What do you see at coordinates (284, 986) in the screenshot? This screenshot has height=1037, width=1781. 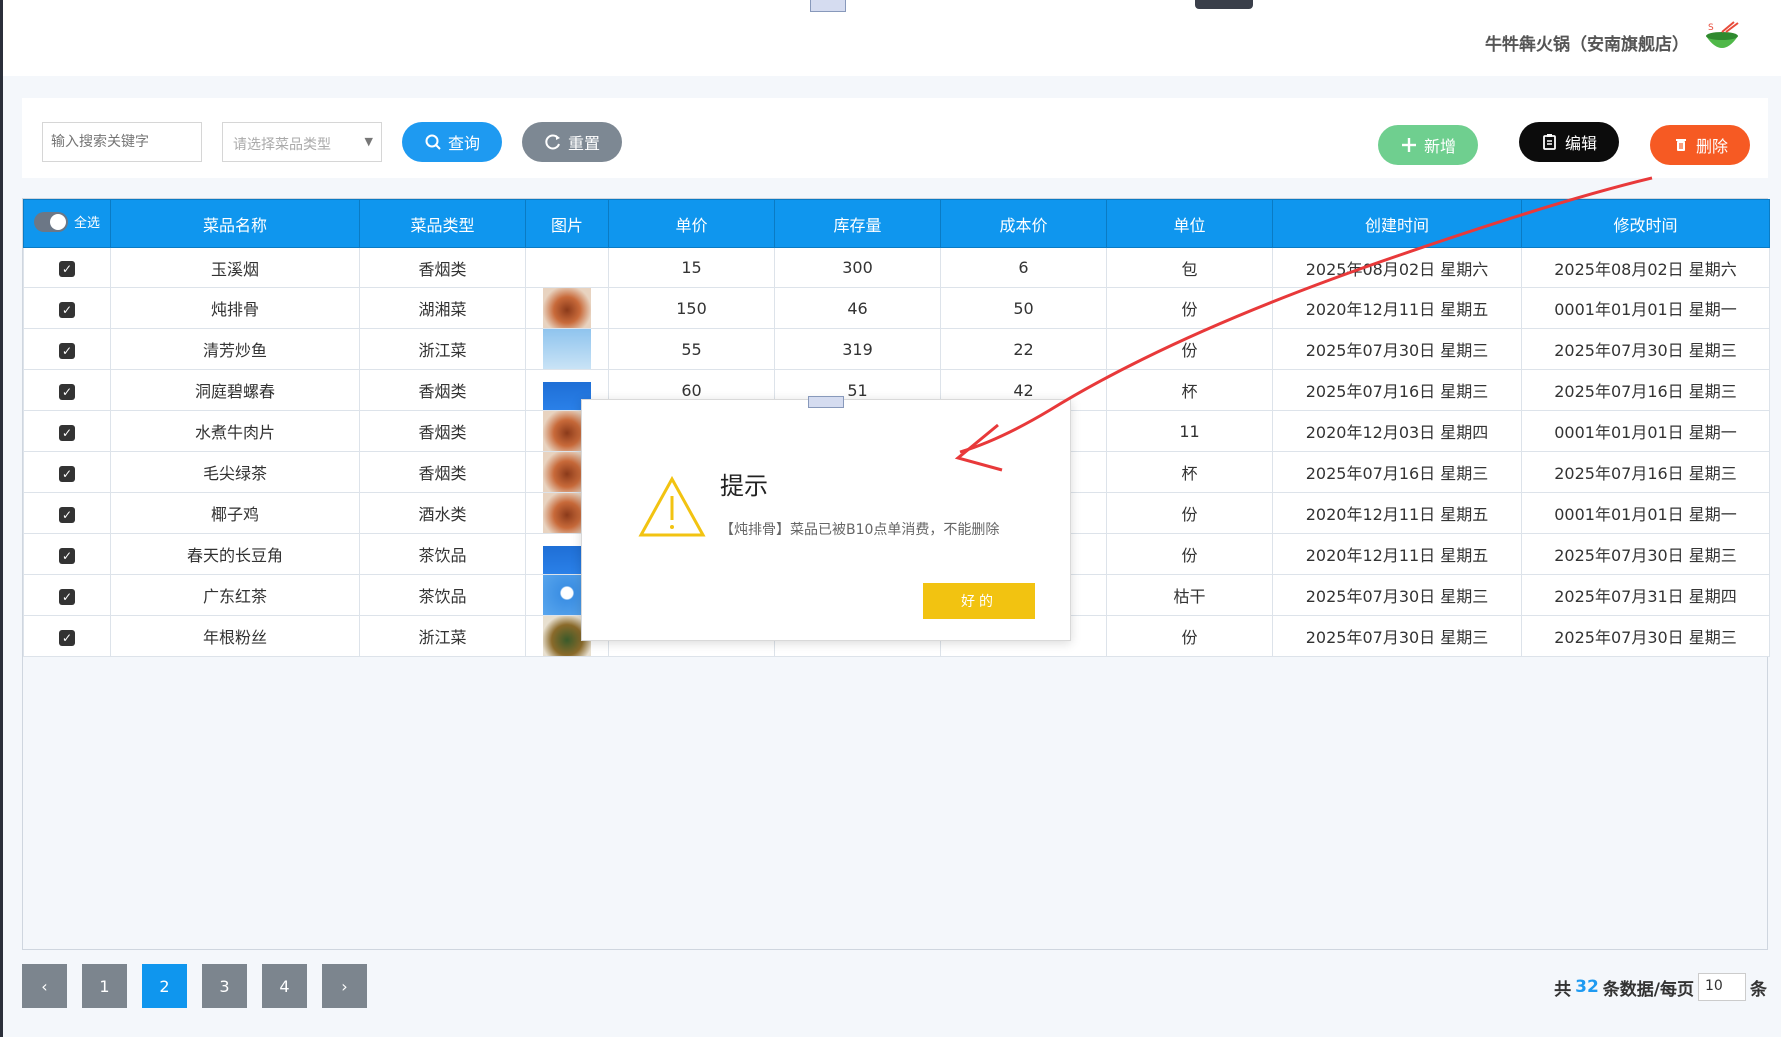 I see `page-button: 4` at bounding box center [284, 986].